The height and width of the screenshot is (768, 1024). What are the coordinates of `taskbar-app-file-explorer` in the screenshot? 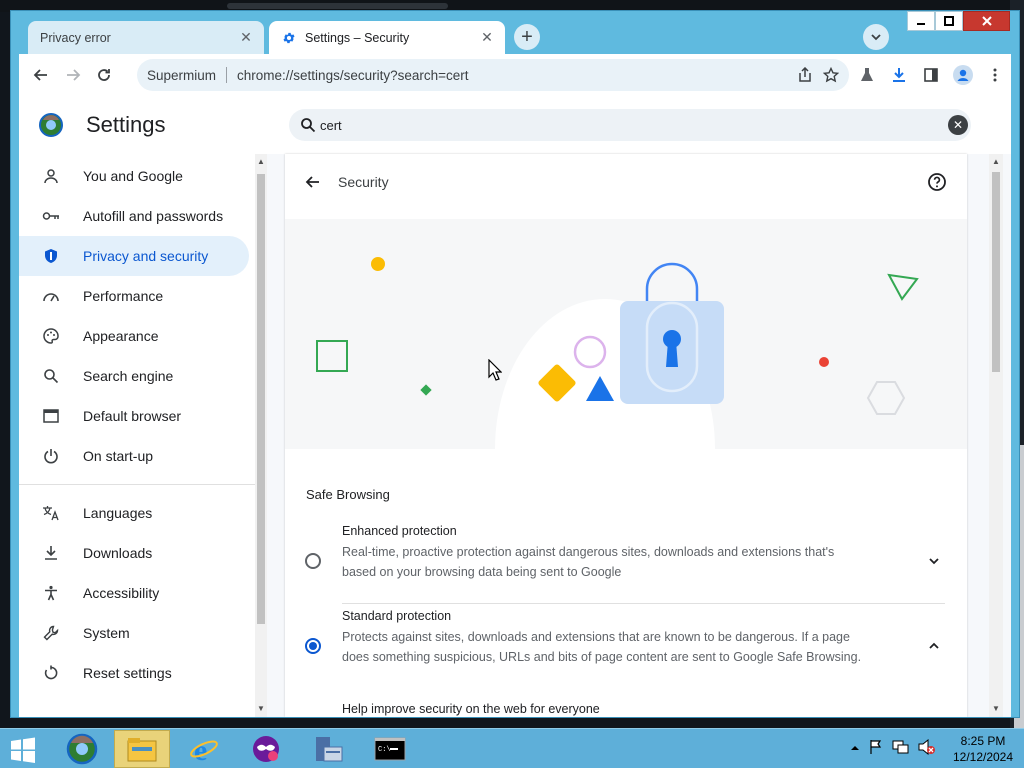 It's located at (142, 749).